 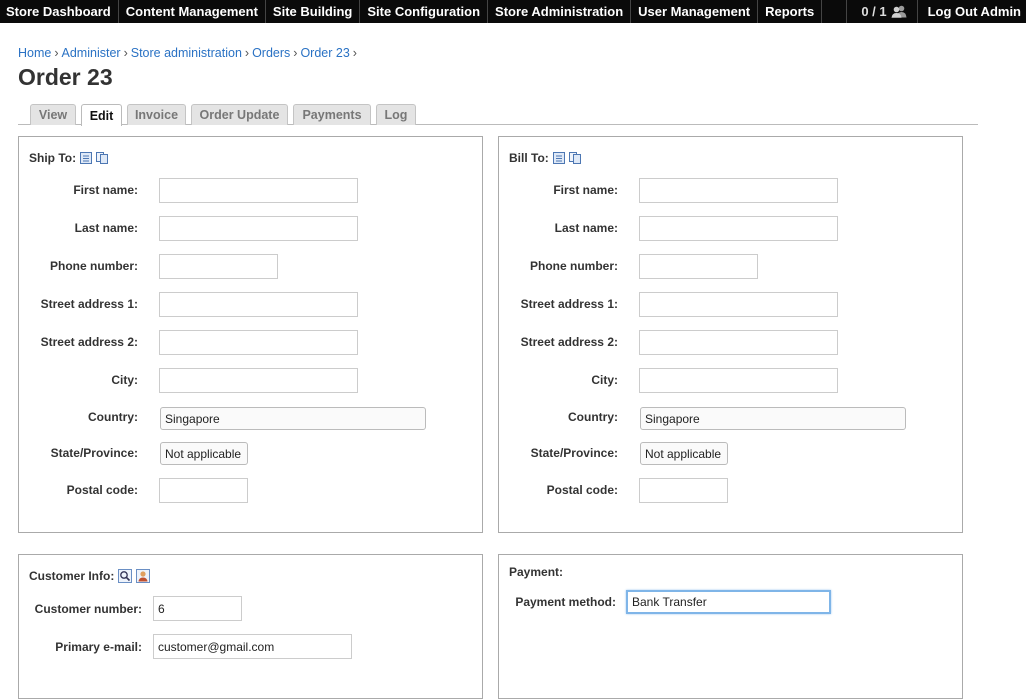 I want to click on bill-last-name-label: Last name:, so click(x=586, y=228).